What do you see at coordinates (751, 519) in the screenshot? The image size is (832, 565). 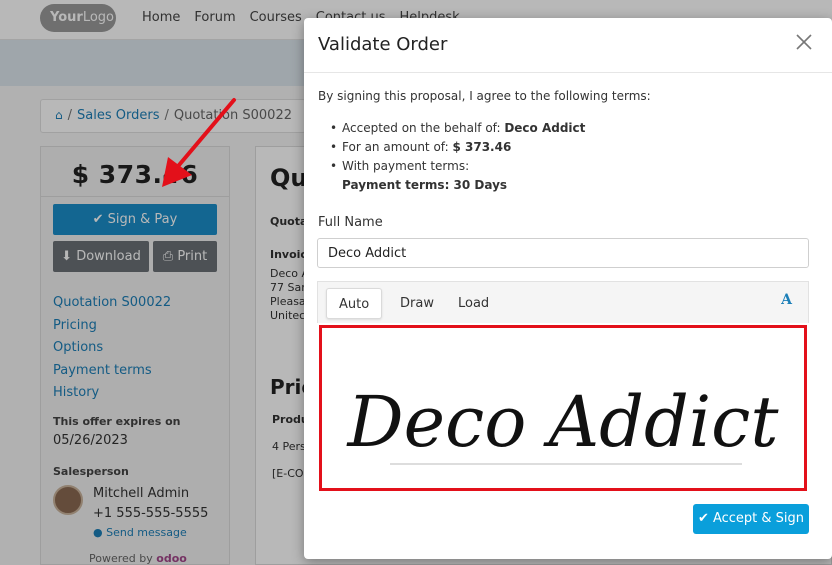 I see `accept-sign-button: ✔ Accept & Sign` at bounding box center [751, 519].